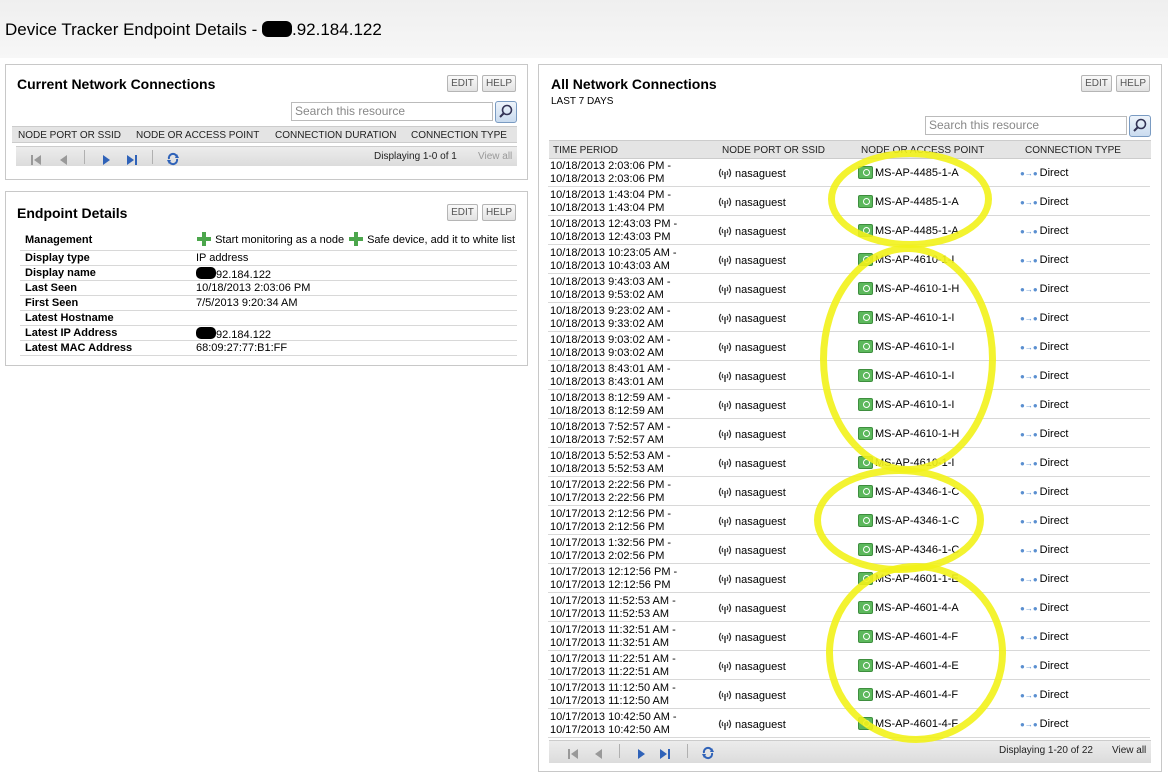 The width and height of the screenshot is (1168, 774). Describe the element at coordinates (613, 253) in the screenshot. I see `time-start: 10/18/2013 10:23:05 AM -` at that location.